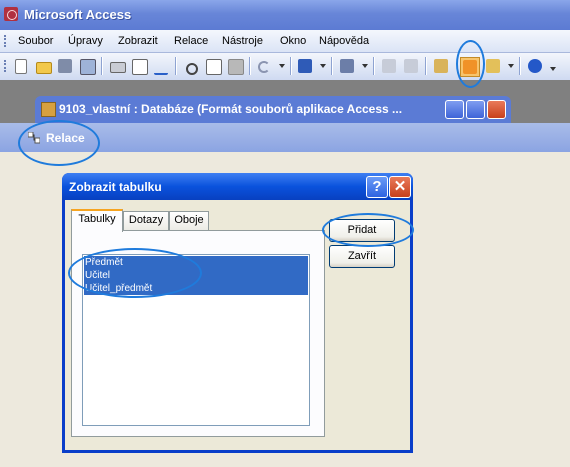 Image resolution: width=570 pixels, height=467 pixels. Describe the element at coordinates (78, 14) in the screenshot. I see `app-title: Microsoft Access` at that location.